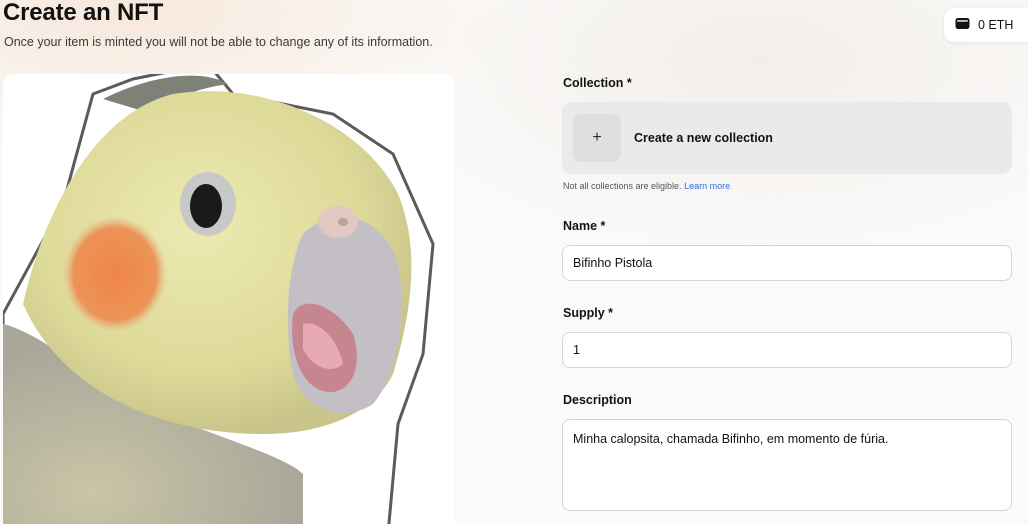 The image size is (1028, 524). I want to click on wallet-icon, so click(962, 25).